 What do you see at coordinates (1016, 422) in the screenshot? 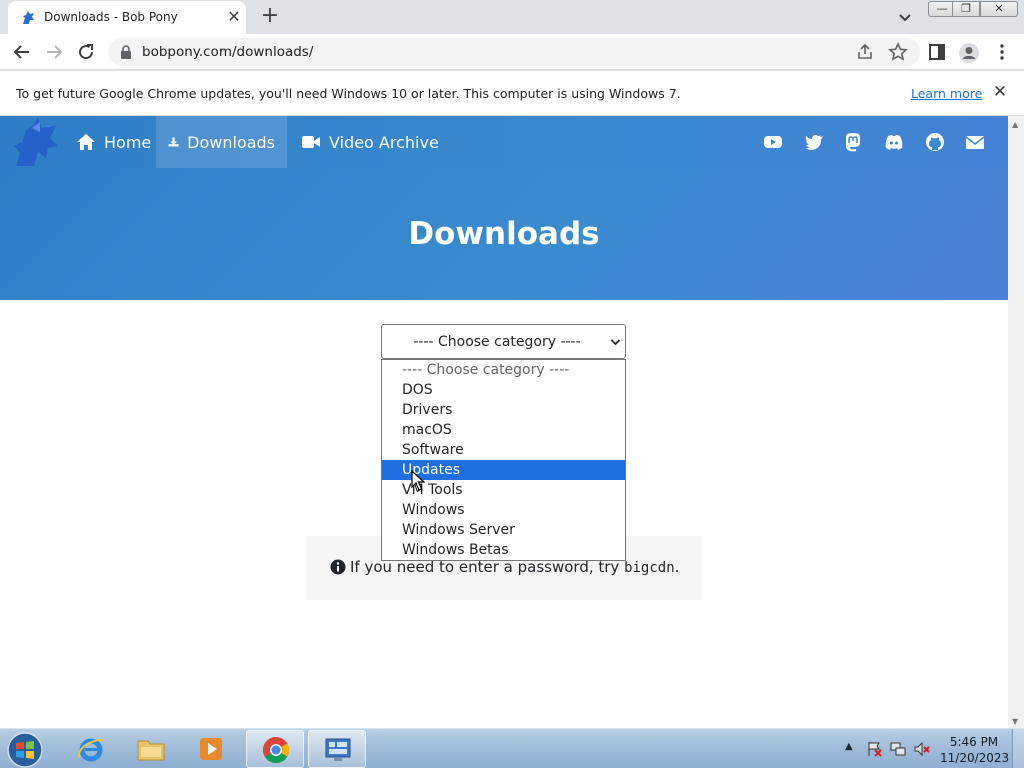
I see `page-scrollbar: ▲ ▼` at bounding box center [1016, 422].